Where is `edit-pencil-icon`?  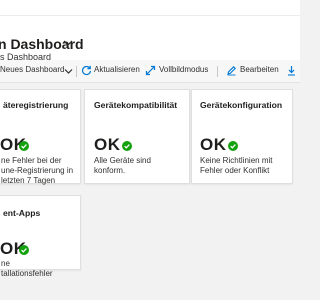 edit-pencil-icon is located at coordinates (231, 70).